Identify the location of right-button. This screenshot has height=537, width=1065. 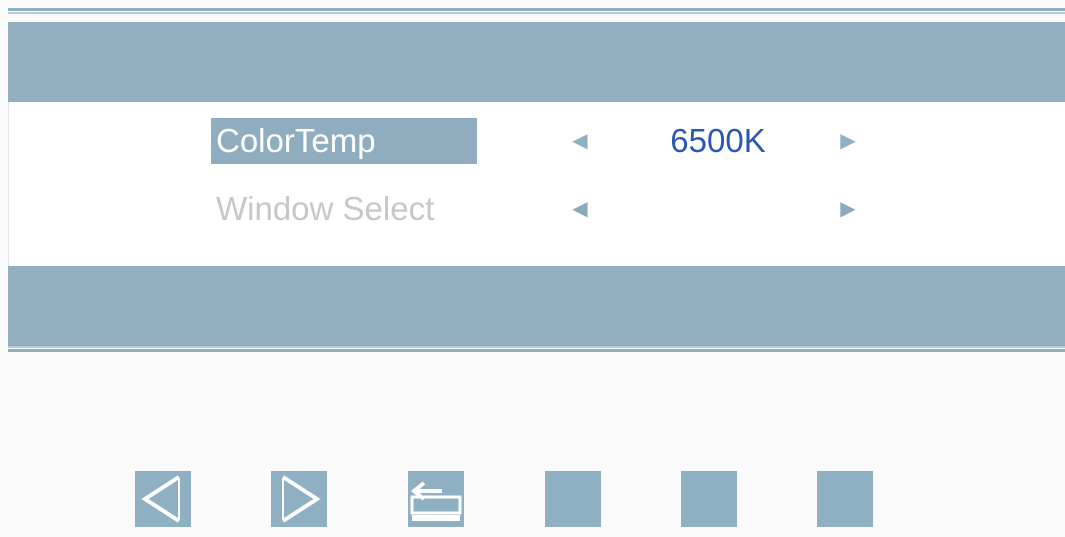
(299, 499).